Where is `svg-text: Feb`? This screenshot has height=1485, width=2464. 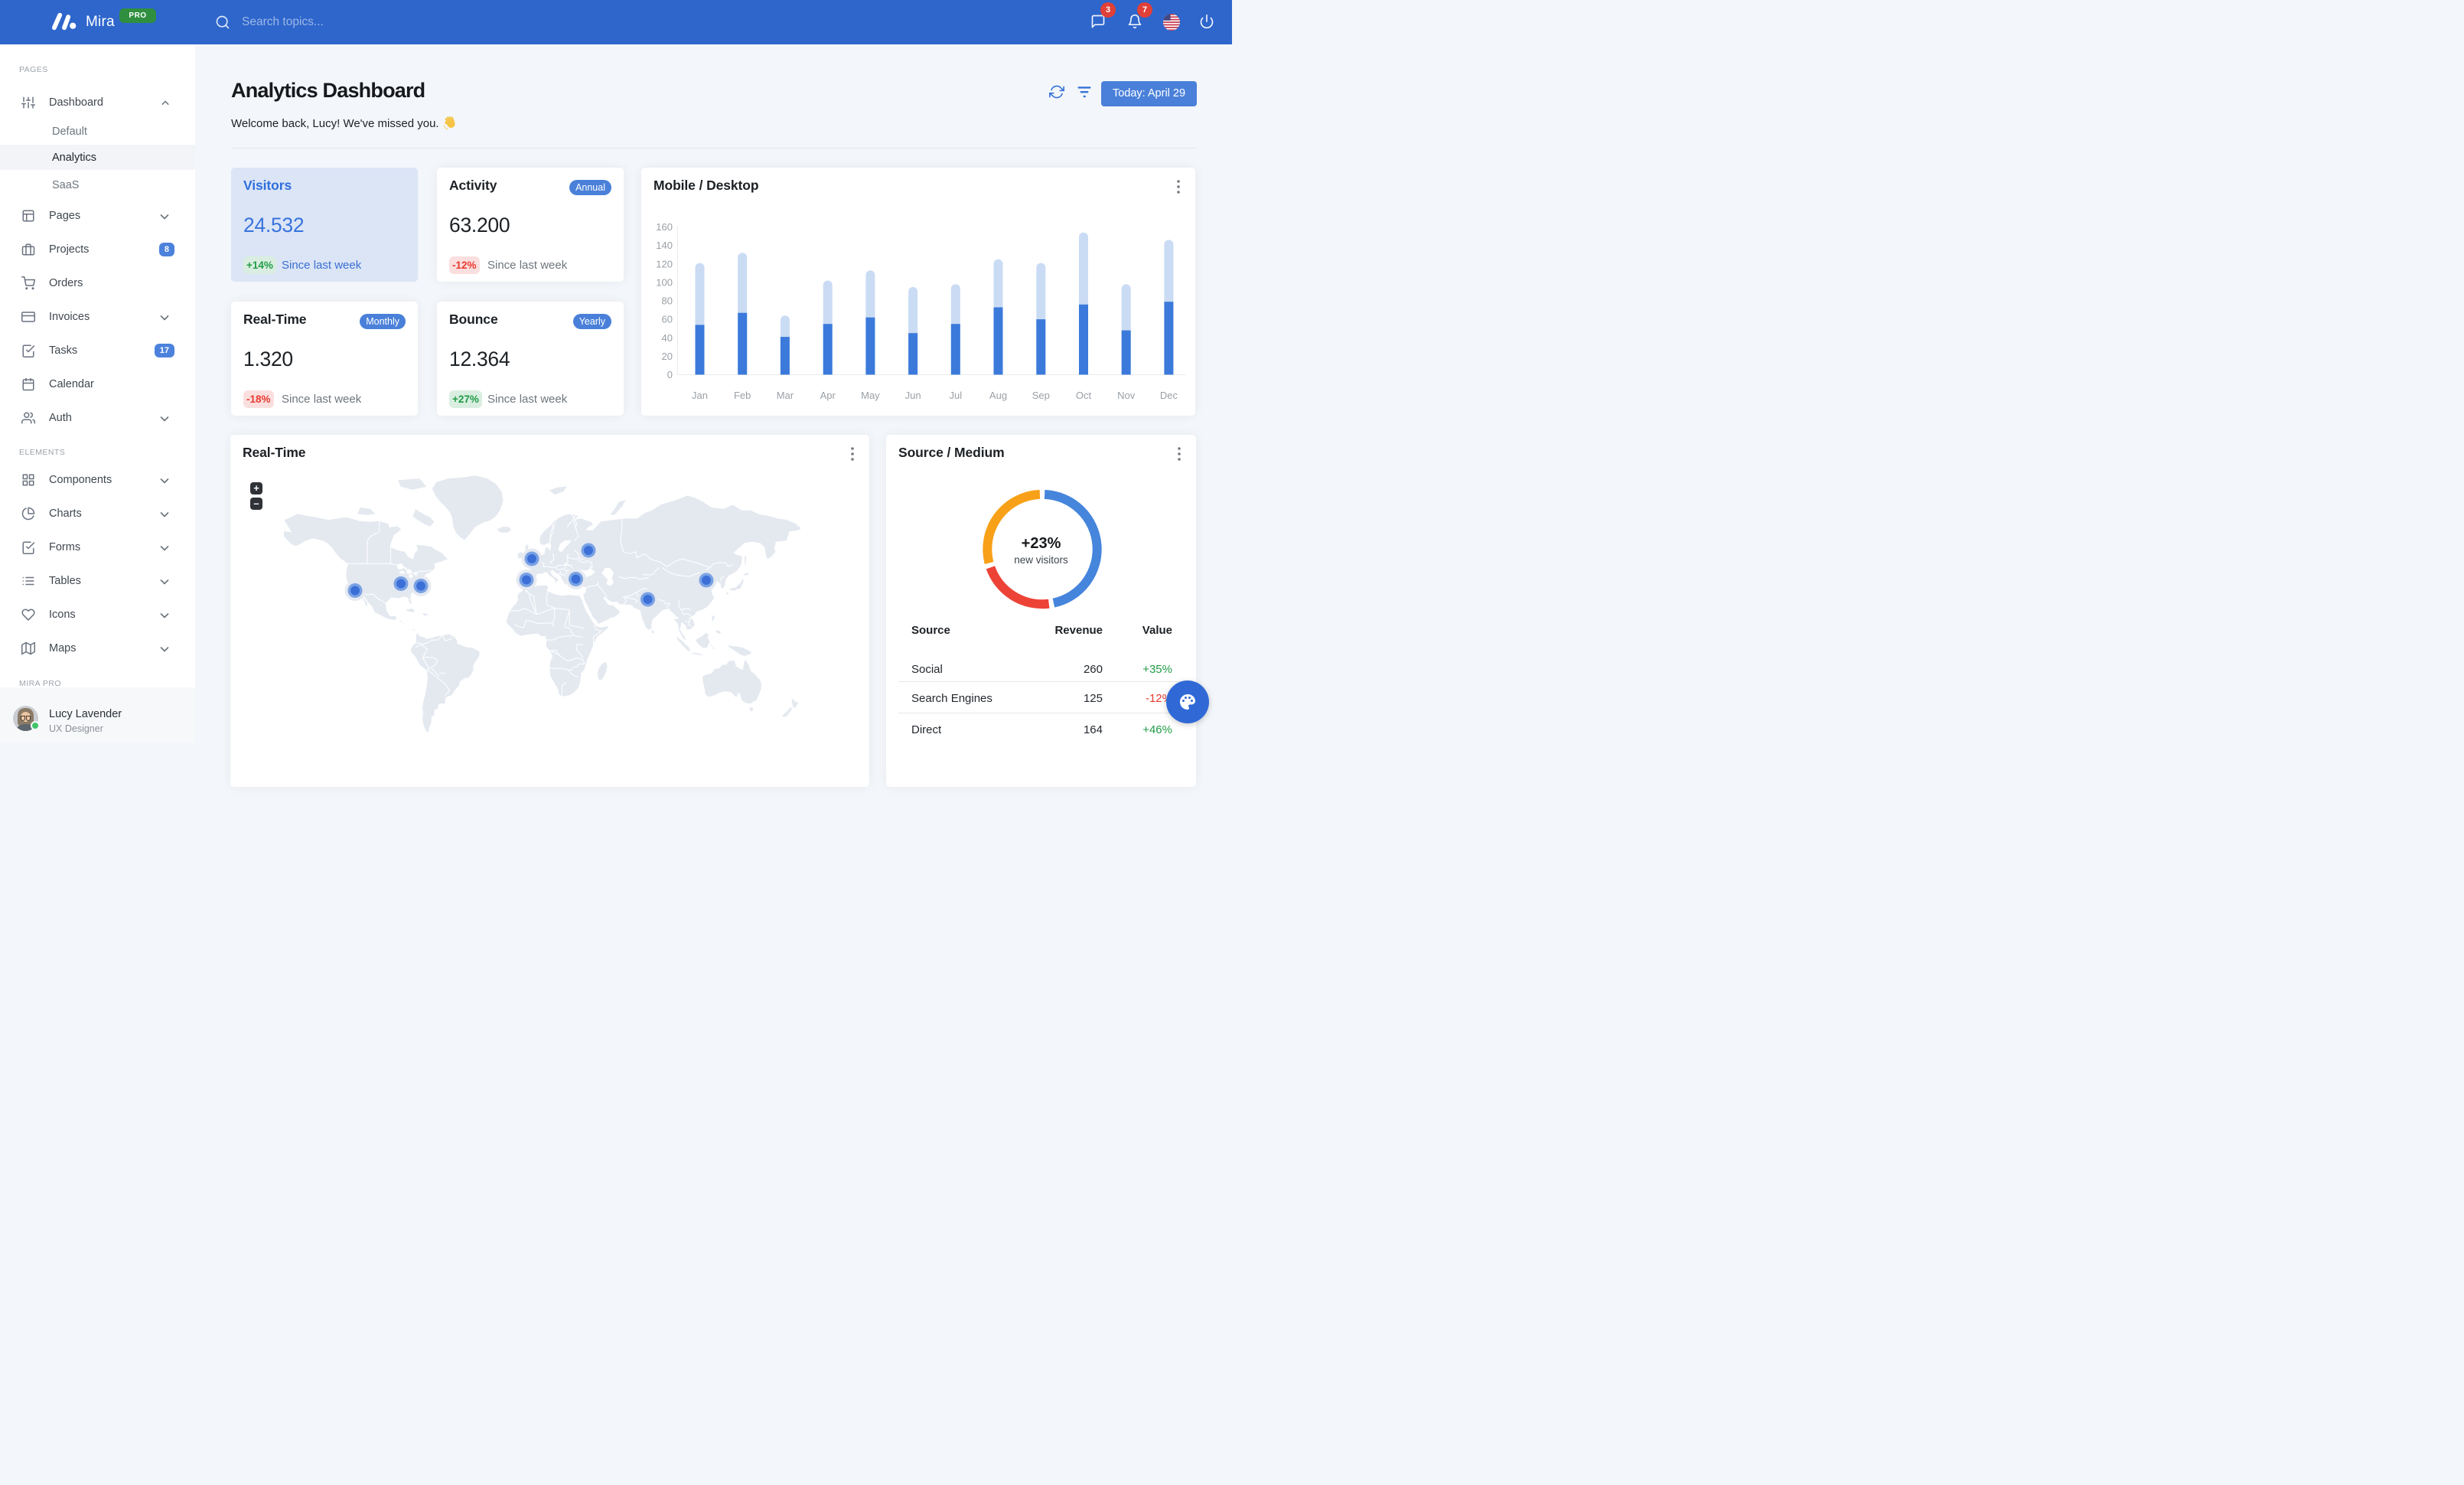 svg-text: Feb is located at coordinates (742, 395).